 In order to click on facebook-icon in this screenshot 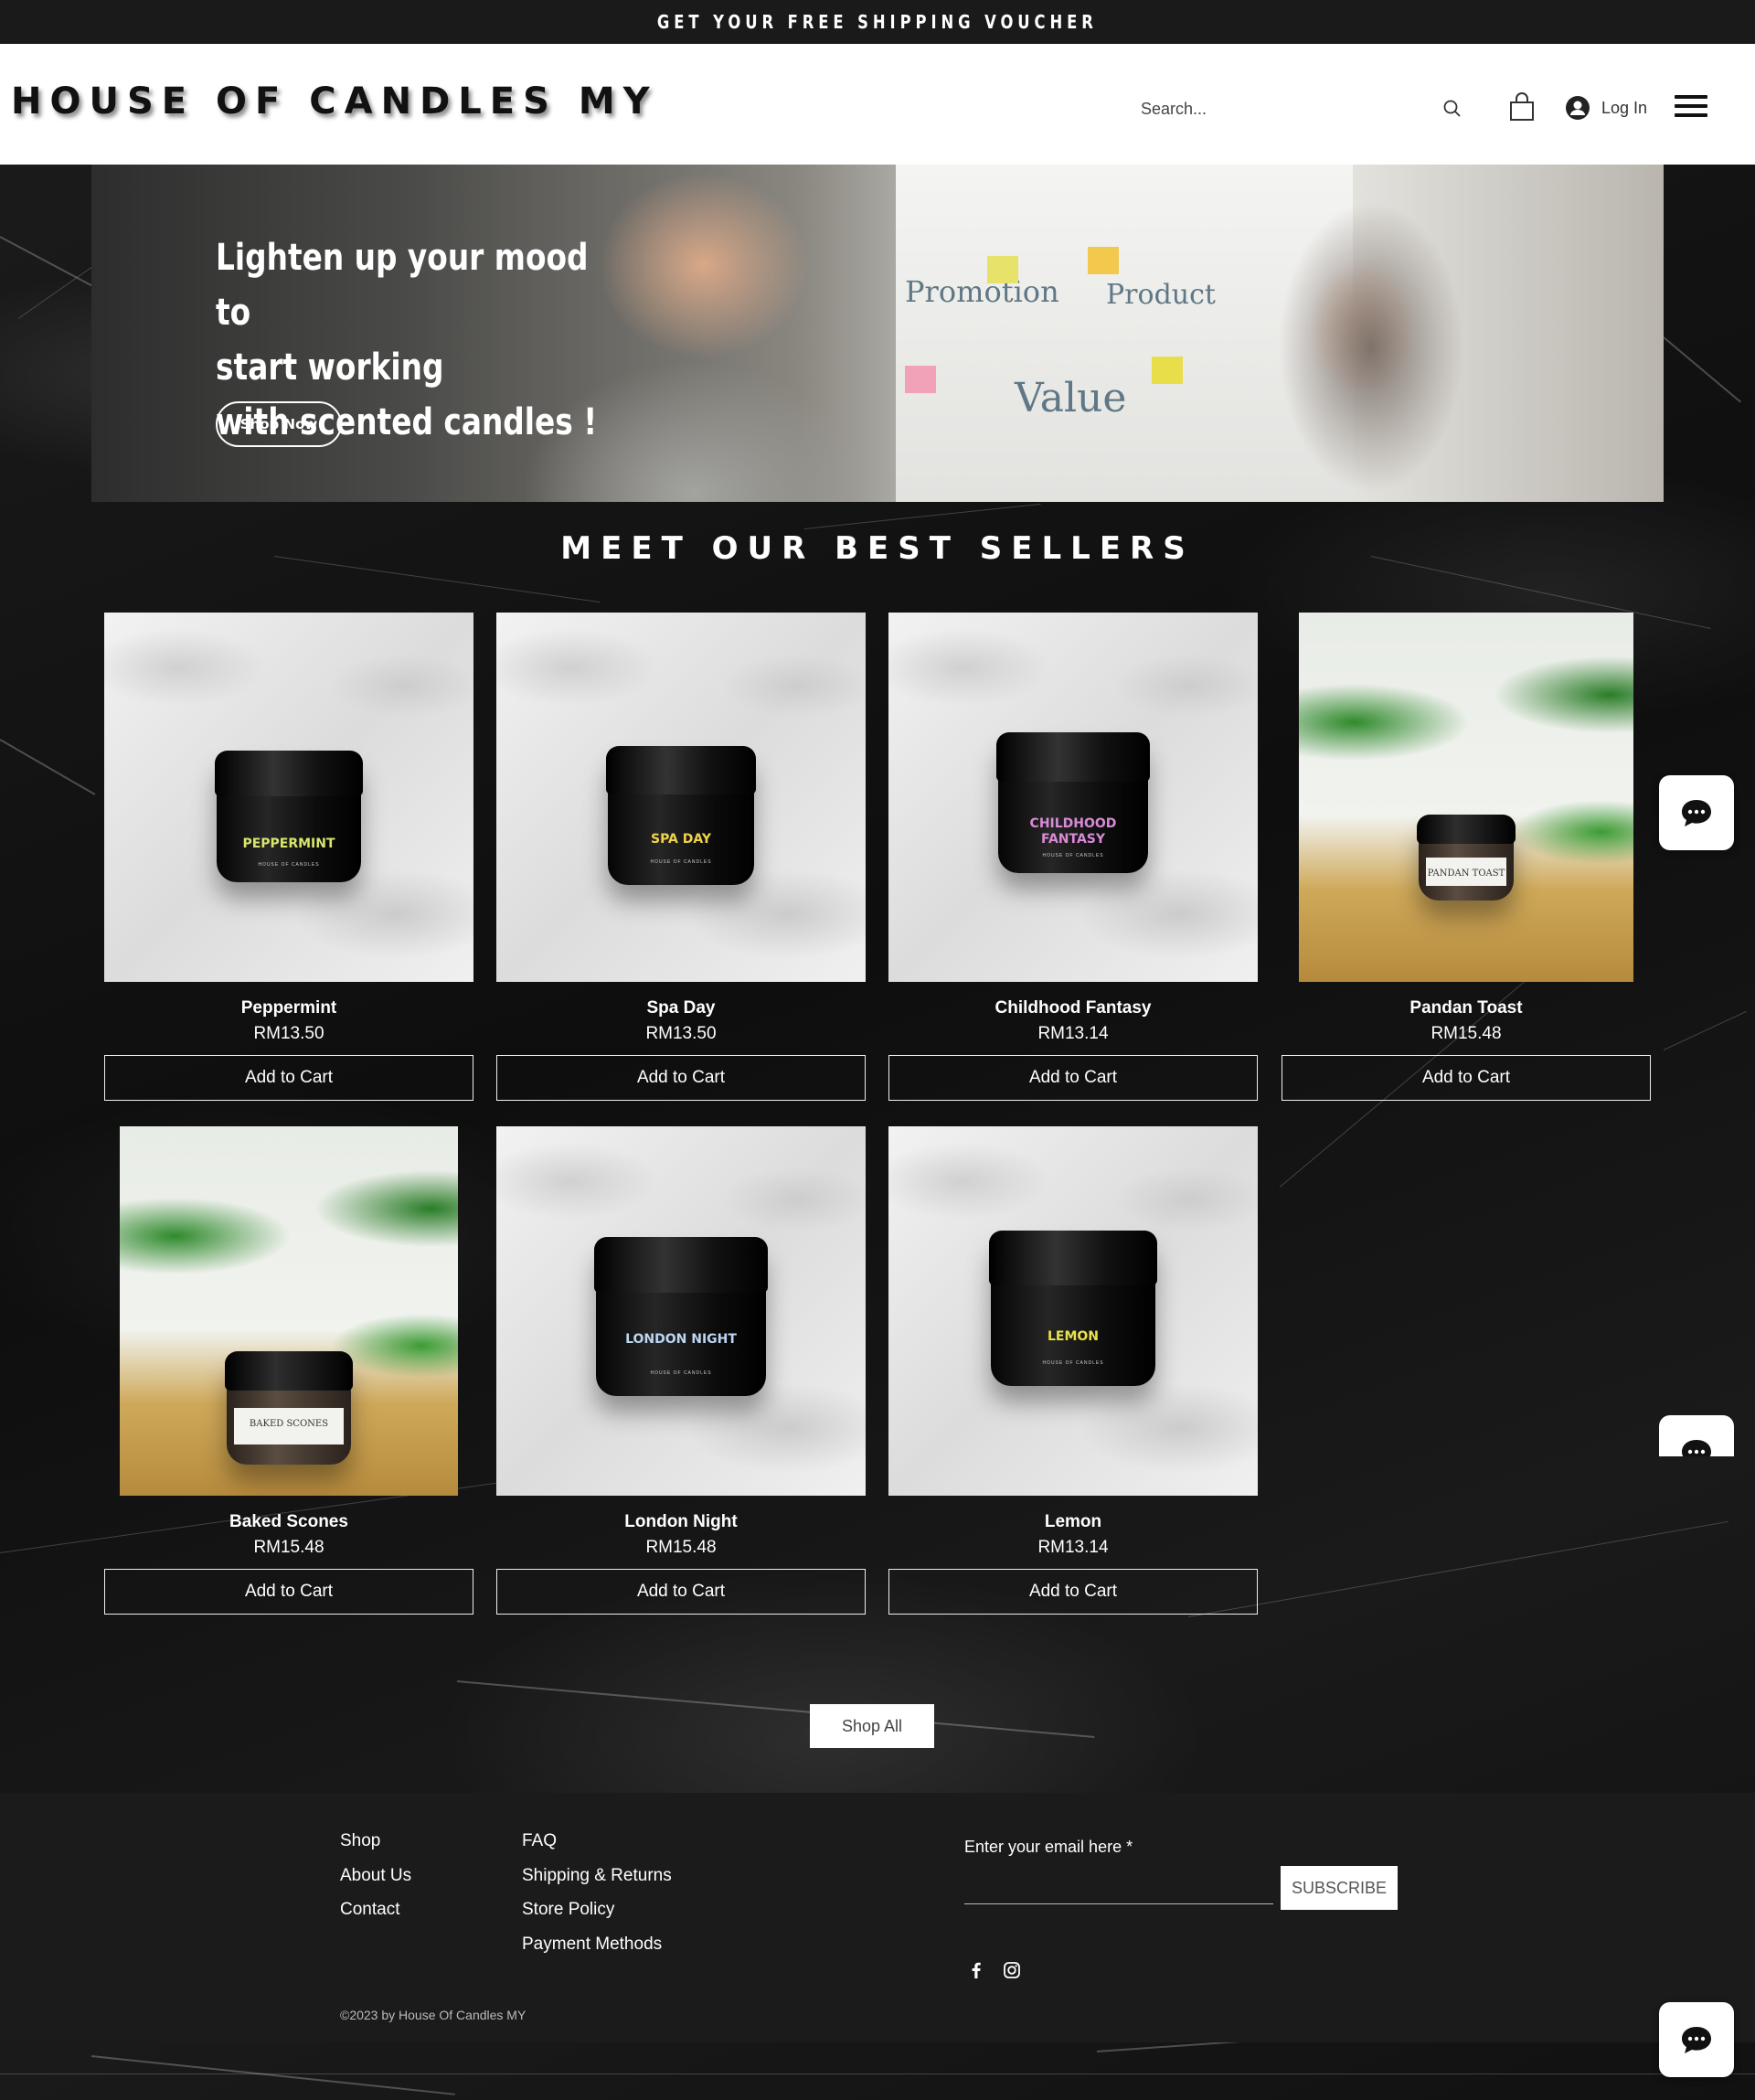, I will do `click(976, 1970)`.